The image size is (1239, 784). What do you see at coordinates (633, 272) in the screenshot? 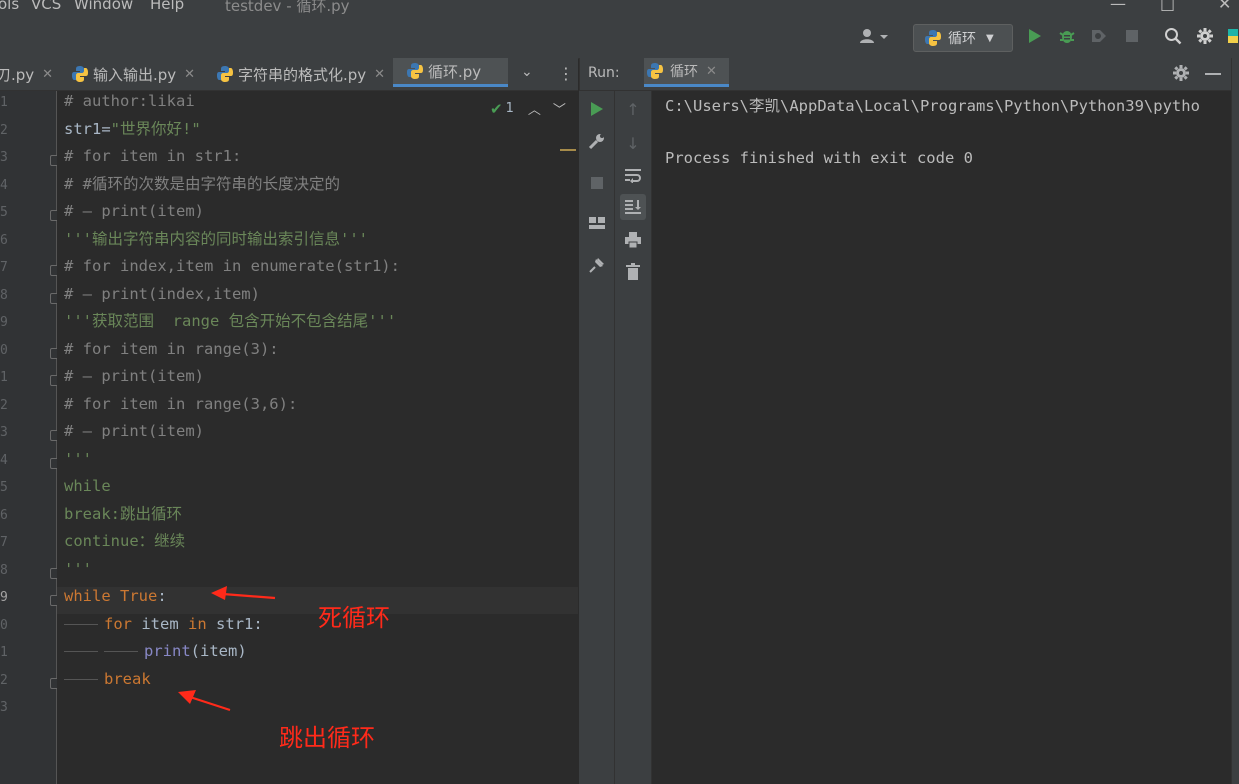
I see `trash-icon` at bounding box center [633, 272].